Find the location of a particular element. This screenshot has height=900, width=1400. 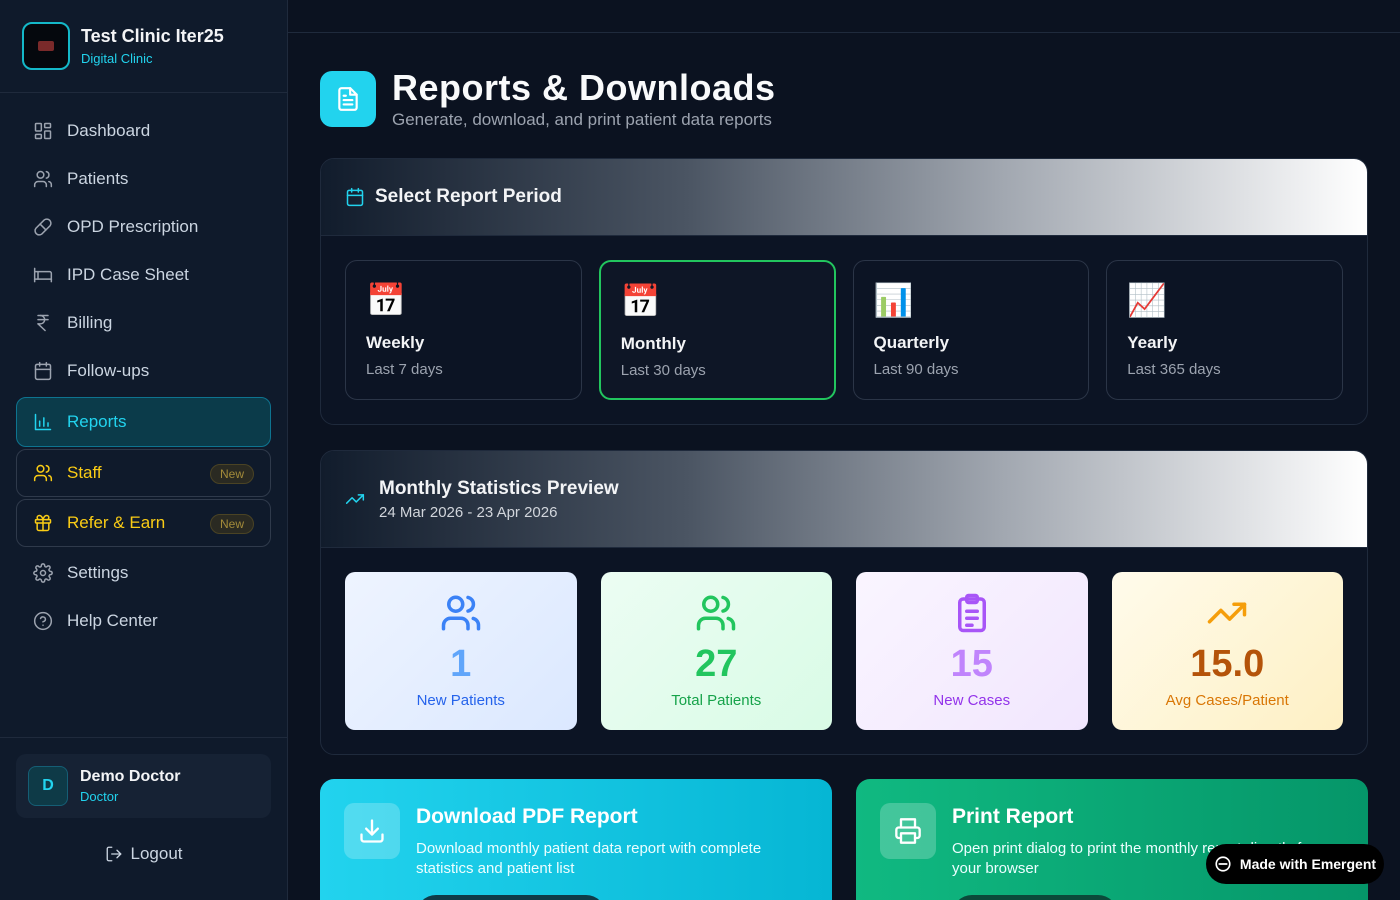

user-card: D Demo Doctor Doctor is located at coordinates (143, 786).